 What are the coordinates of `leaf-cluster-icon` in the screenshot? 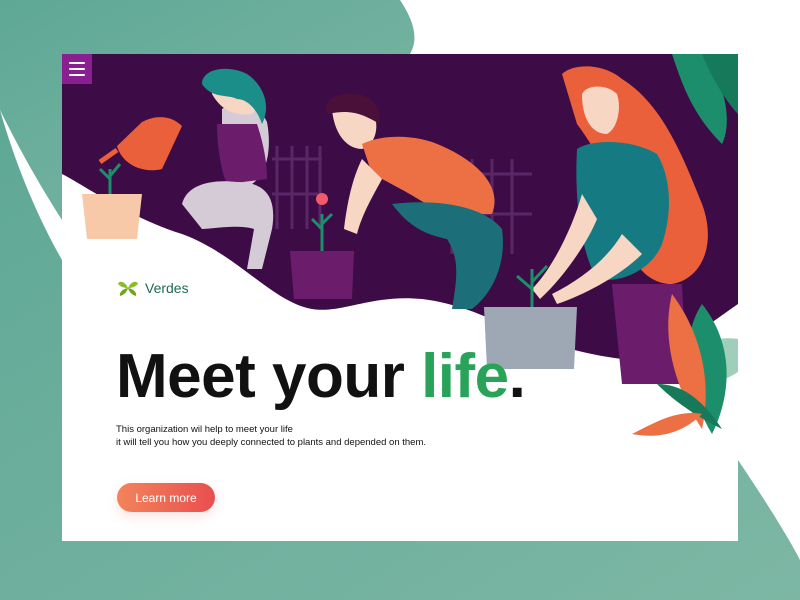 It's located at (128, 288).